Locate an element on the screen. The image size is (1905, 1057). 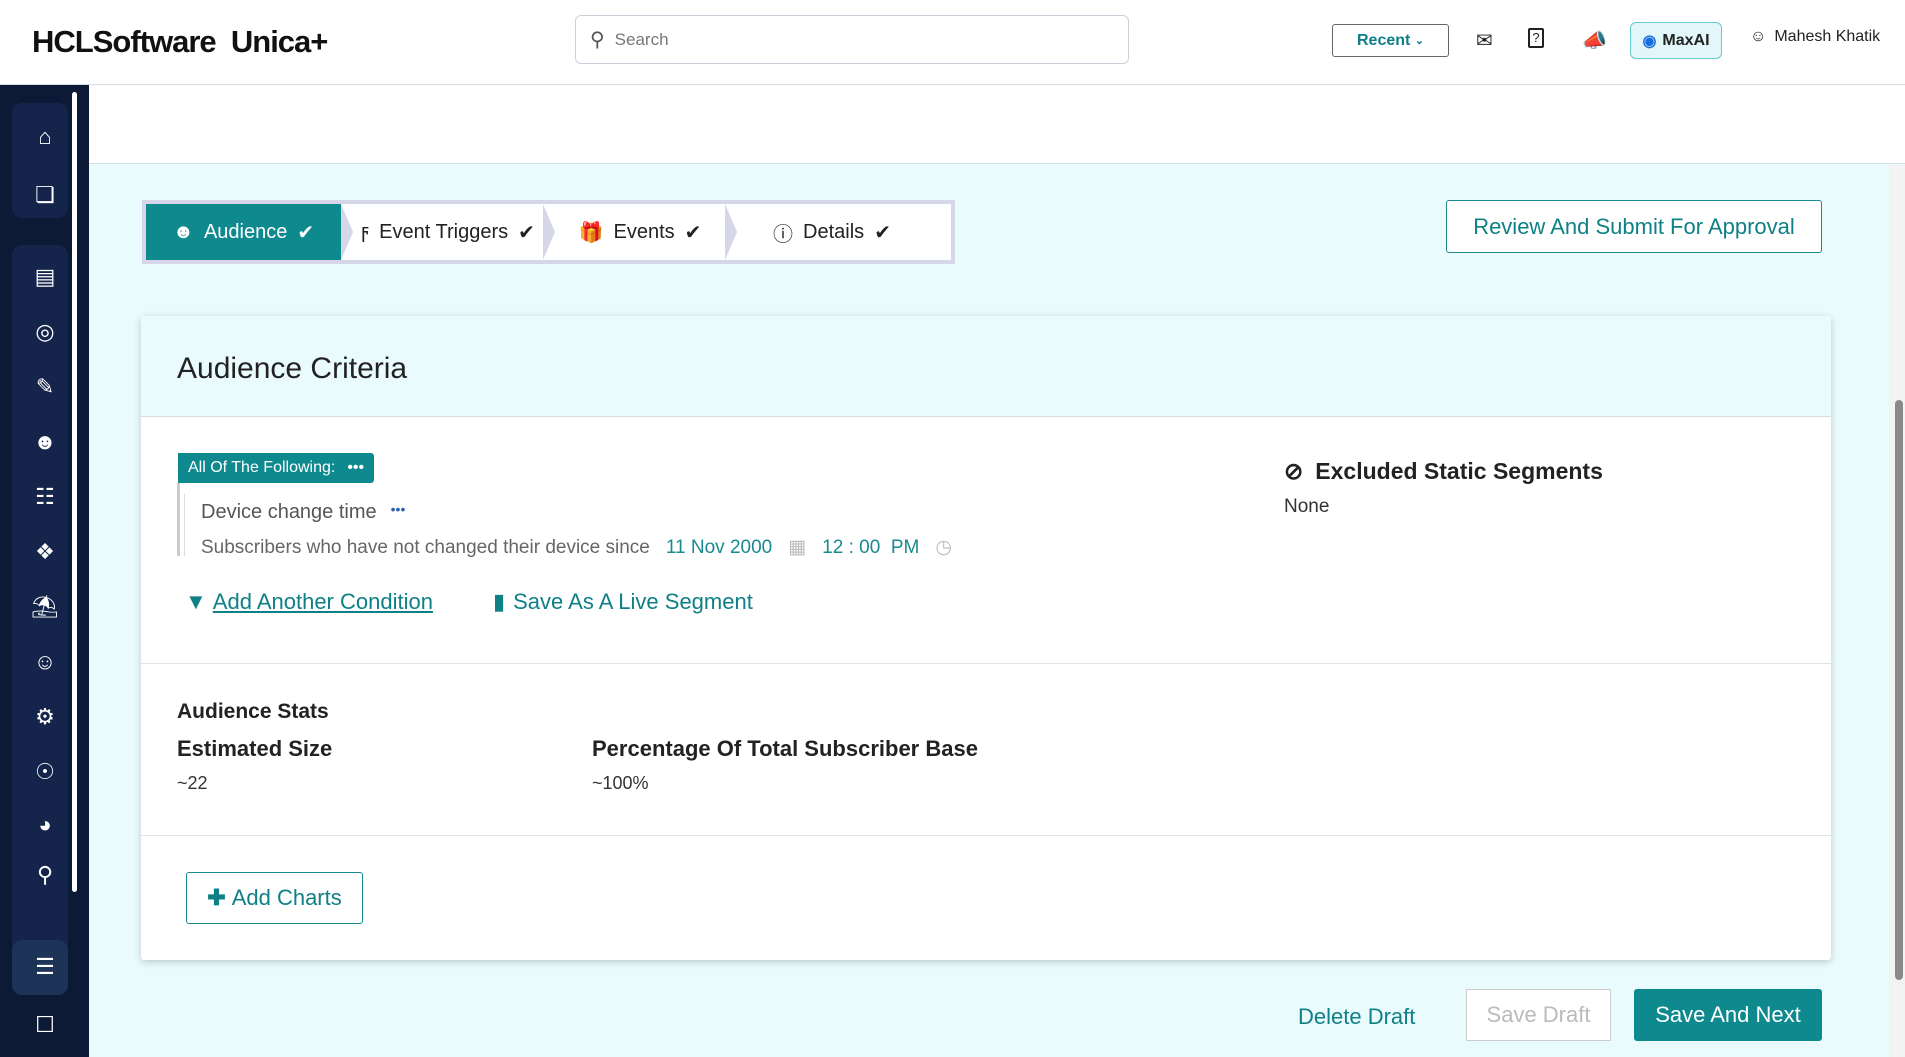
clock-icon: ◷ is located at coordinates (943, 547).